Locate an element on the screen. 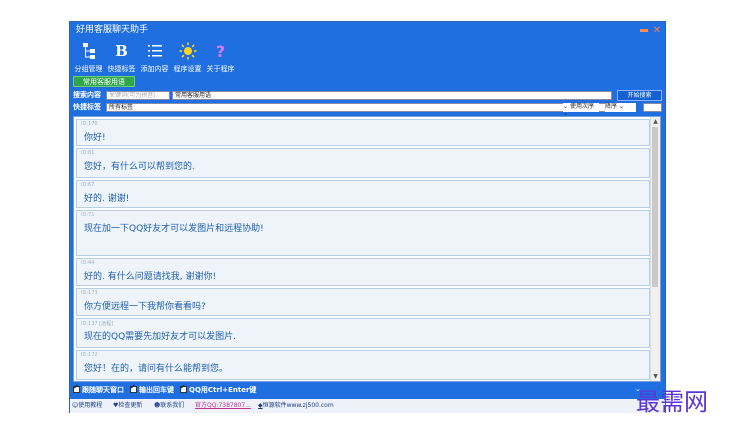 The height and width of the screenshot is (430, 747). tag-label: 快捷标签 is located at coordinates (87, 107).